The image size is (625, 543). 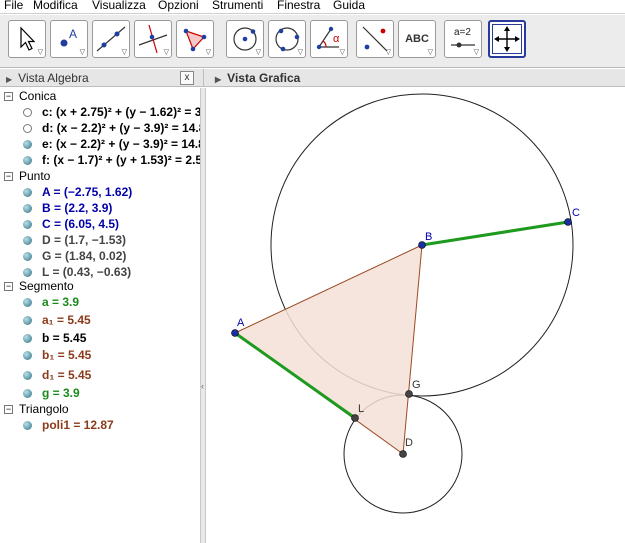 I want to click on perpendicular-line-tool-button: ▽, so click(x=153, y=39).